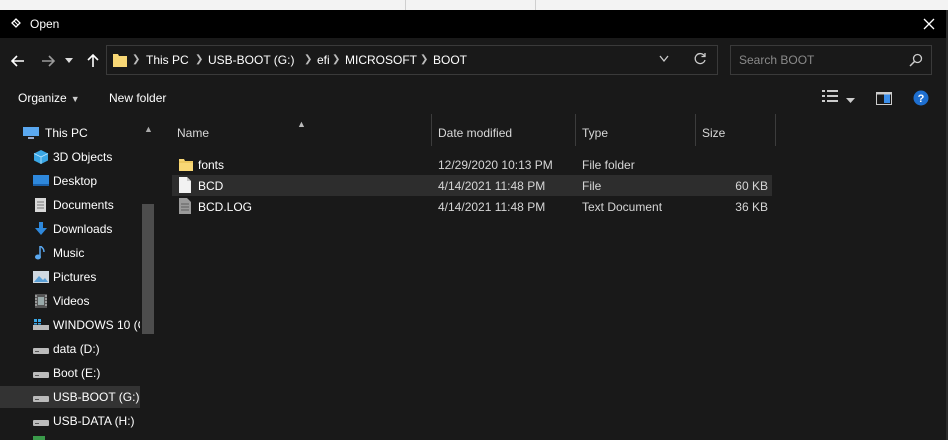  I want to click on close-button, so click(929, 24).